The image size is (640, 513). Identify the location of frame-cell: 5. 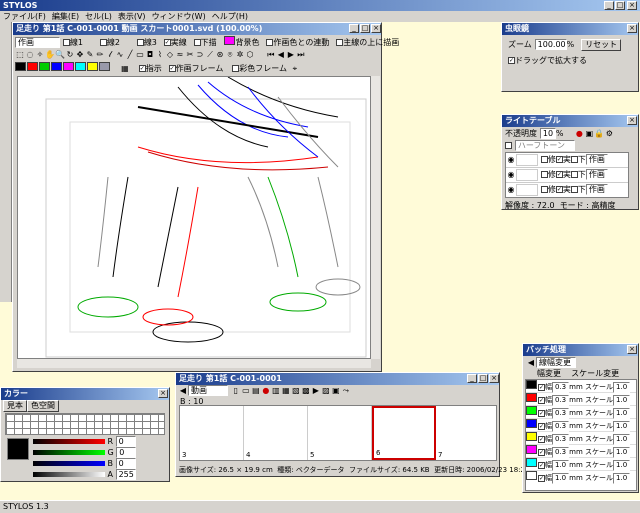
(340, 433).